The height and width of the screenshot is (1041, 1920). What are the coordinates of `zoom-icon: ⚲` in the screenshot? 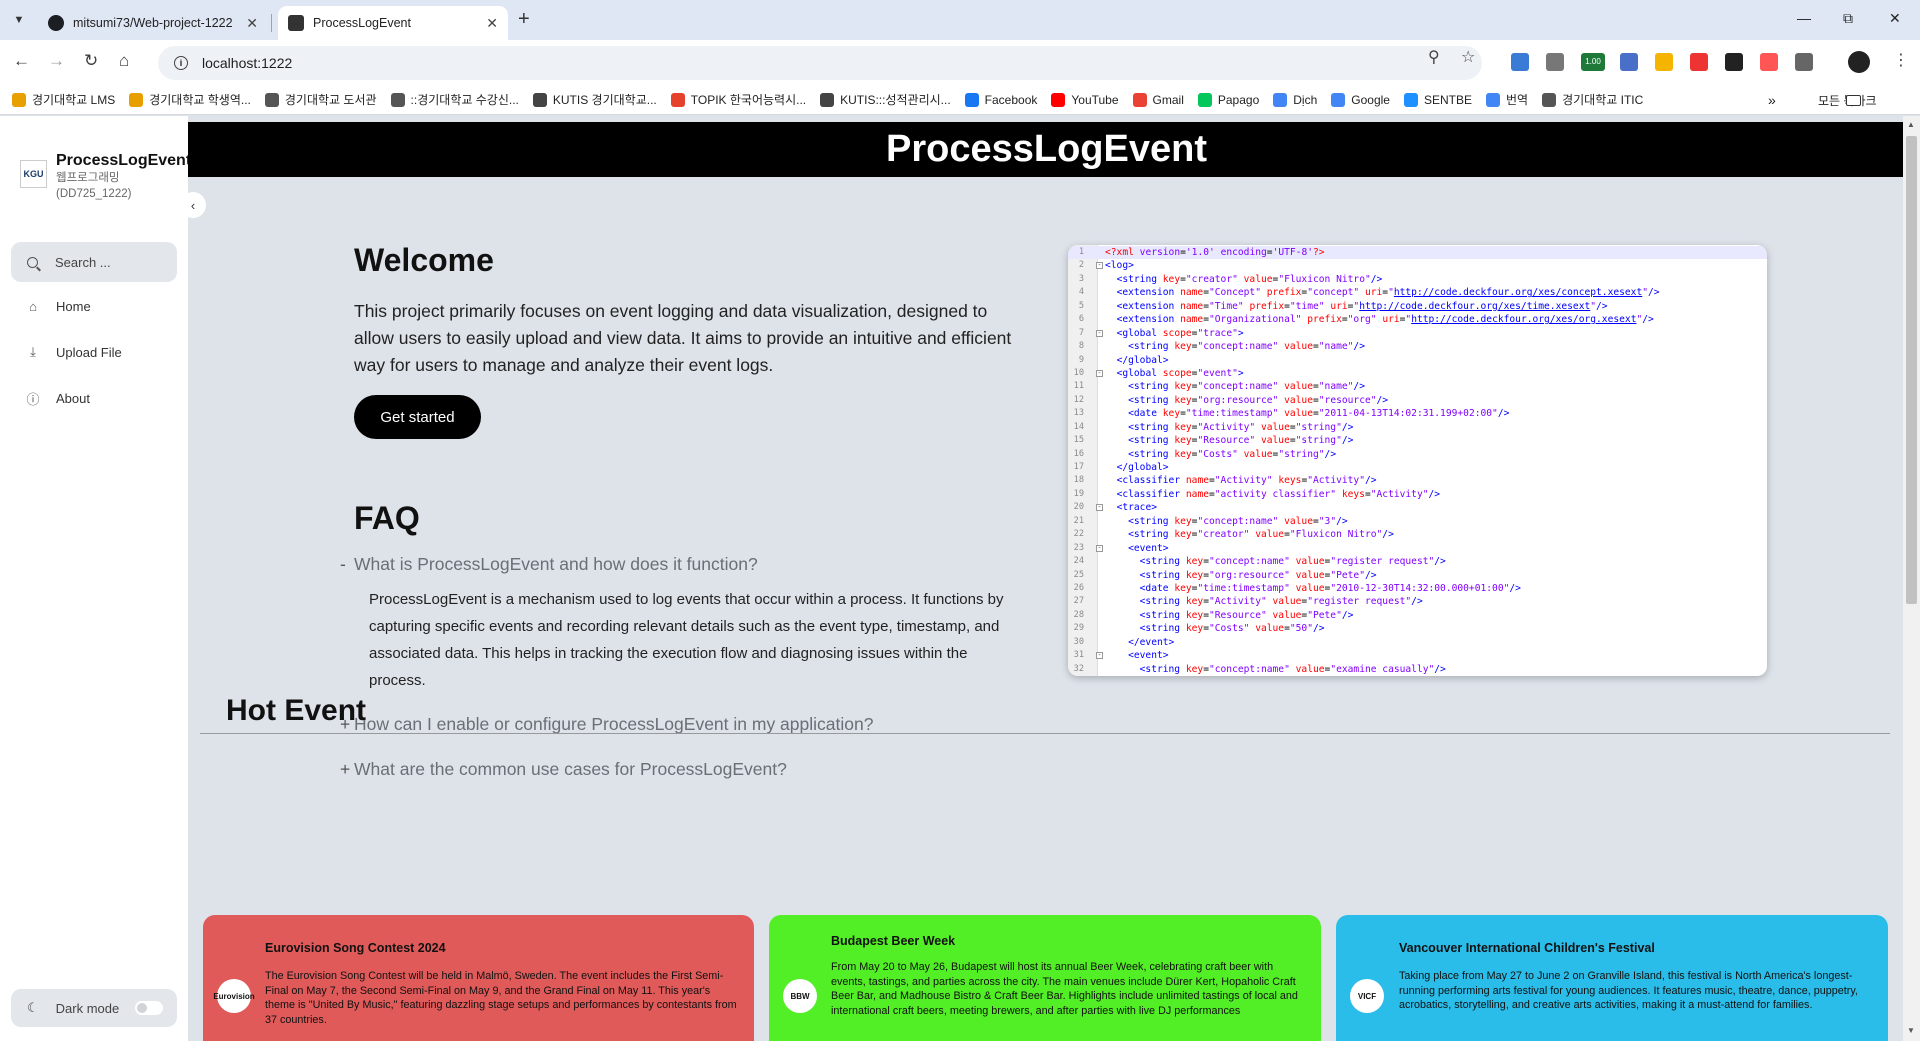 It's located at (1434, 57).